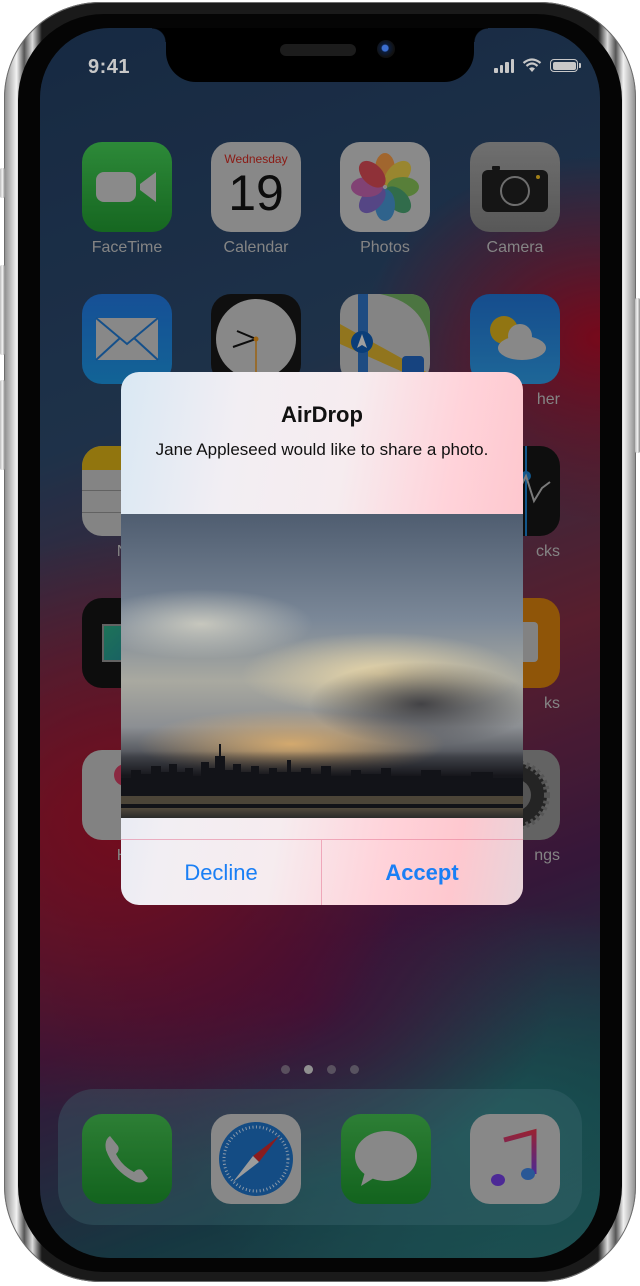  What do you see at coordinates (637, 375) in the screenshot?
I see `side-button` at bounding box center [637, 375].